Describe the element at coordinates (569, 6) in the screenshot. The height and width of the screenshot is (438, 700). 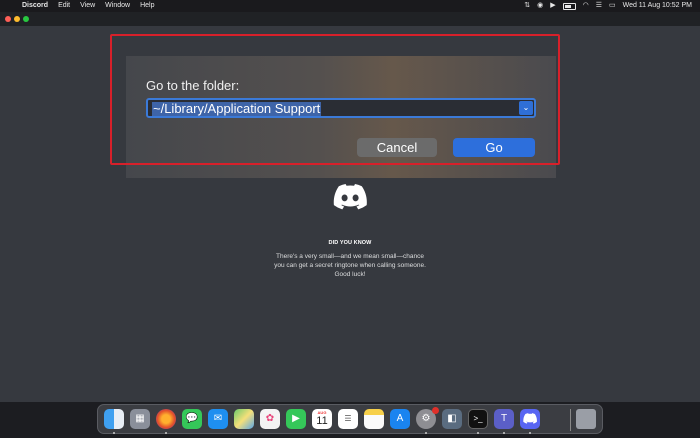
I see `battery-icon` at that location.